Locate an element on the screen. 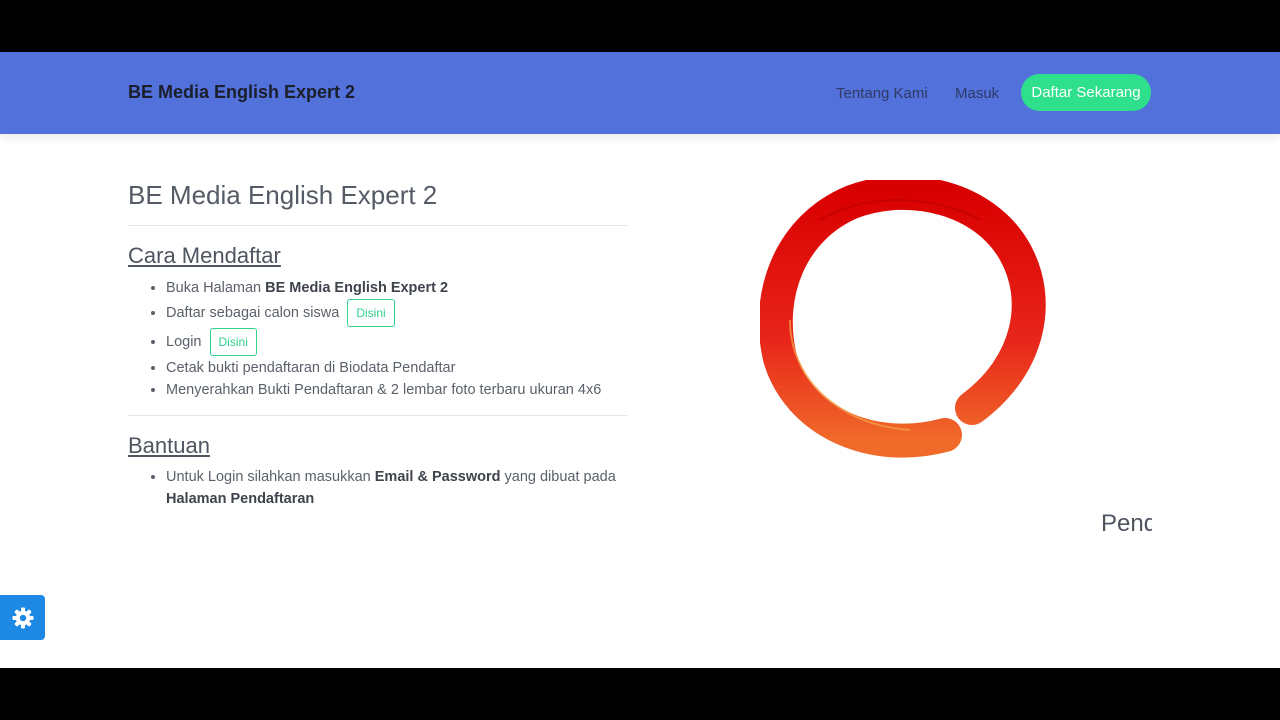 This screenshot has width=1280, height=720. brand-link: BE Media English Expert 2 is located at coordinates (241, 92).